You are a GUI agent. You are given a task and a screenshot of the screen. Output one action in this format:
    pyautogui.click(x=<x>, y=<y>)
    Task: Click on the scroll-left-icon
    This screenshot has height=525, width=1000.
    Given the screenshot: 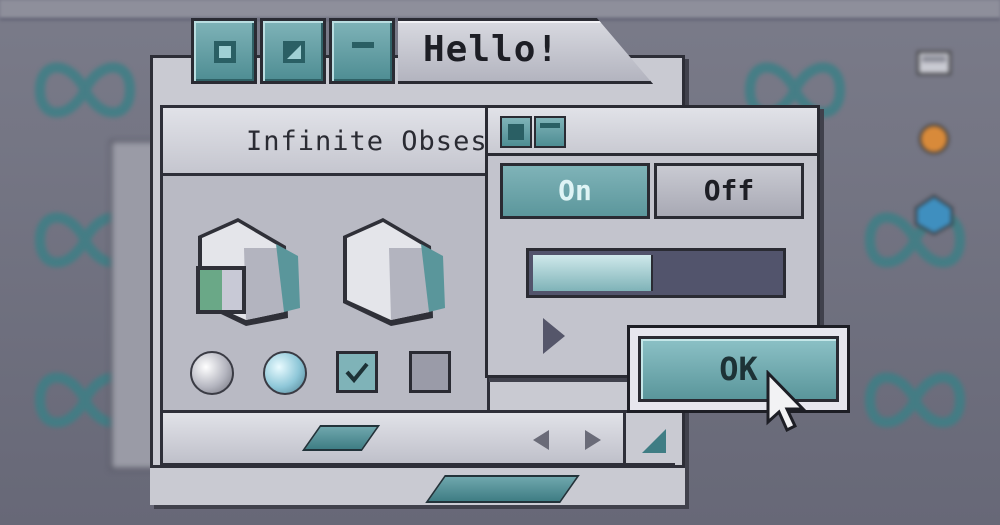 What is the action you would take?
    pyautogui.click(x=541, y=440)
    